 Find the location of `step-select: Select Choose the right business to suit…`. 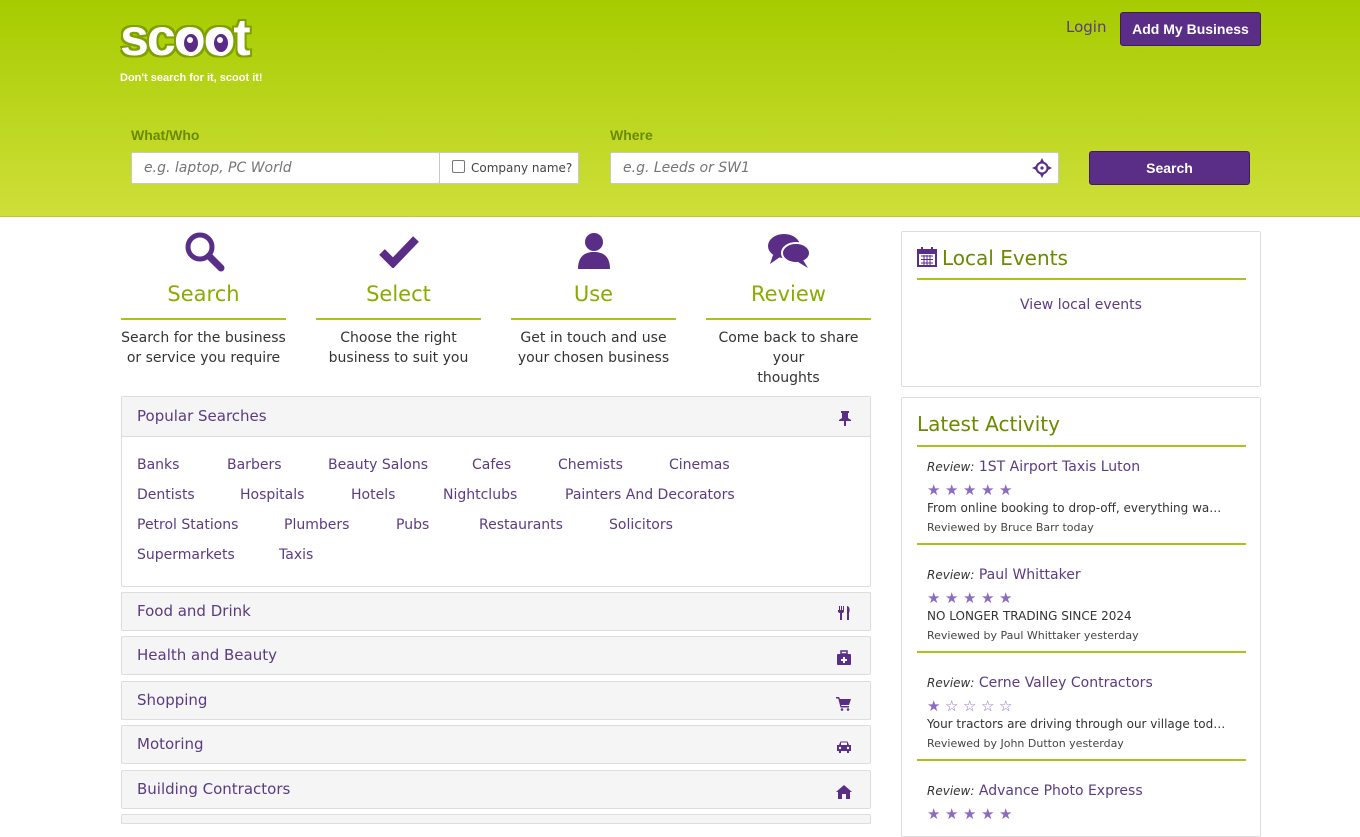

step-select: Select Choose the right business to suit… is located at coordinates (398, 299).